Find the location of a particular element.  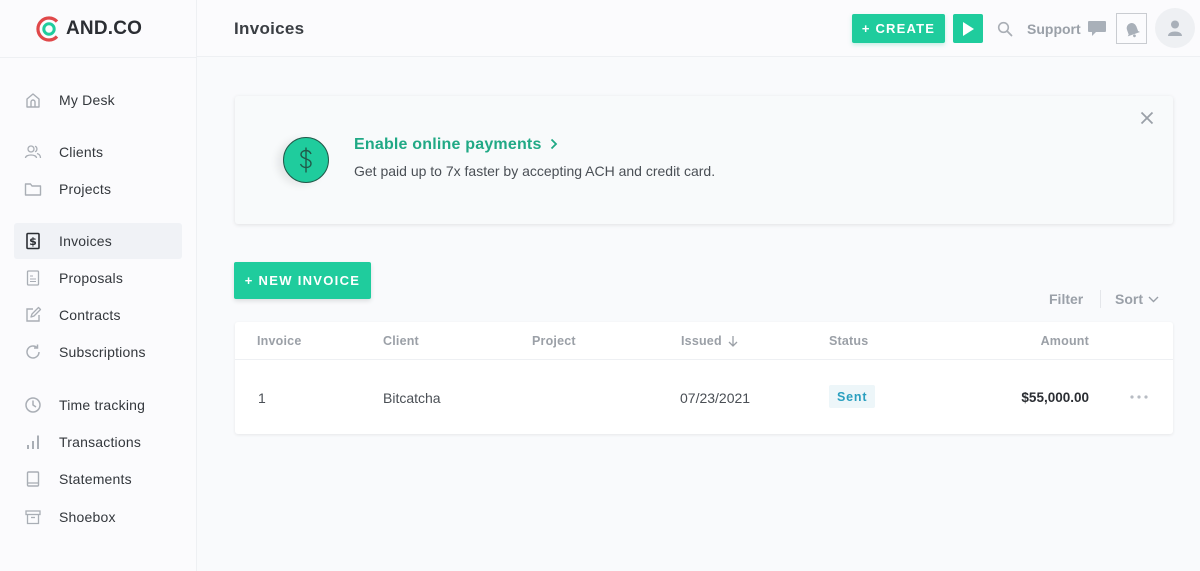

filter-button: Filter is located at coordinates (1066, 299).